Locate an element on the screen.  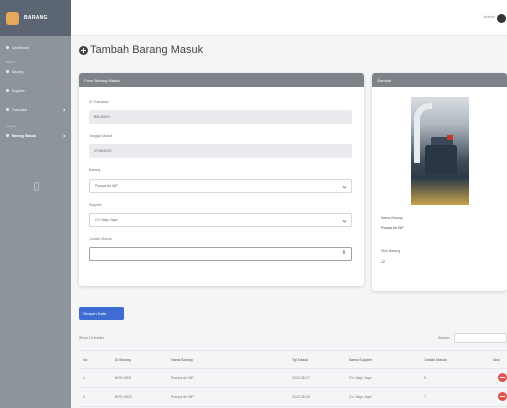
jumlah-masuk-input: ⇕ is located at coordinates (220, 254).